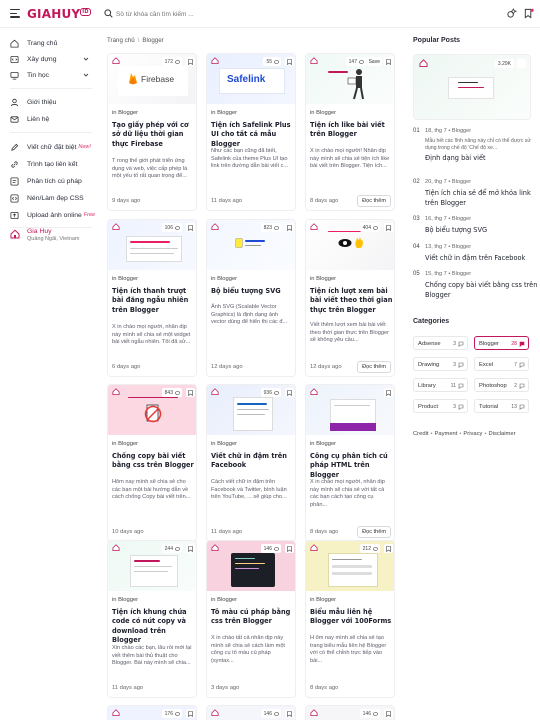 The height and width of the screenshot is (720, 540). What do you see at coordinates (121, 40) in the screenshot?
I see `breadcrumb-home-link: Trang chủ` at bounding box center [121, 40].